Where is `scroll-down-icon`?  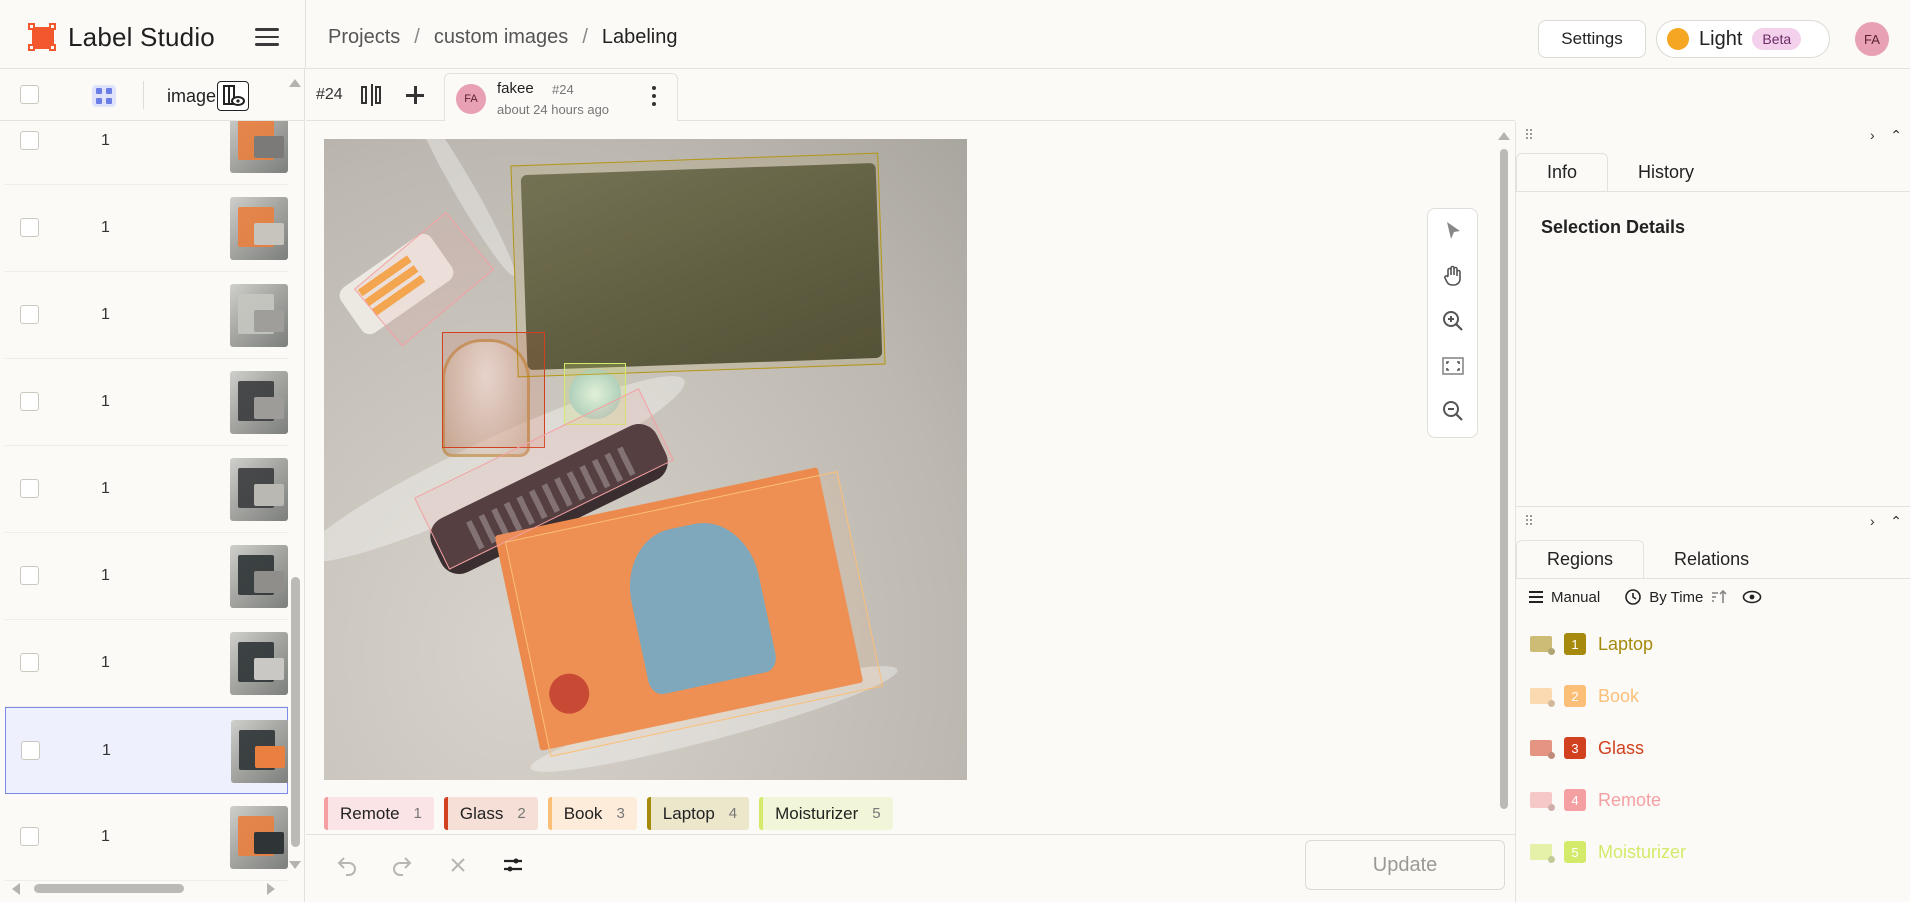
scroll-down-icon is located at coordinates (295, 865).